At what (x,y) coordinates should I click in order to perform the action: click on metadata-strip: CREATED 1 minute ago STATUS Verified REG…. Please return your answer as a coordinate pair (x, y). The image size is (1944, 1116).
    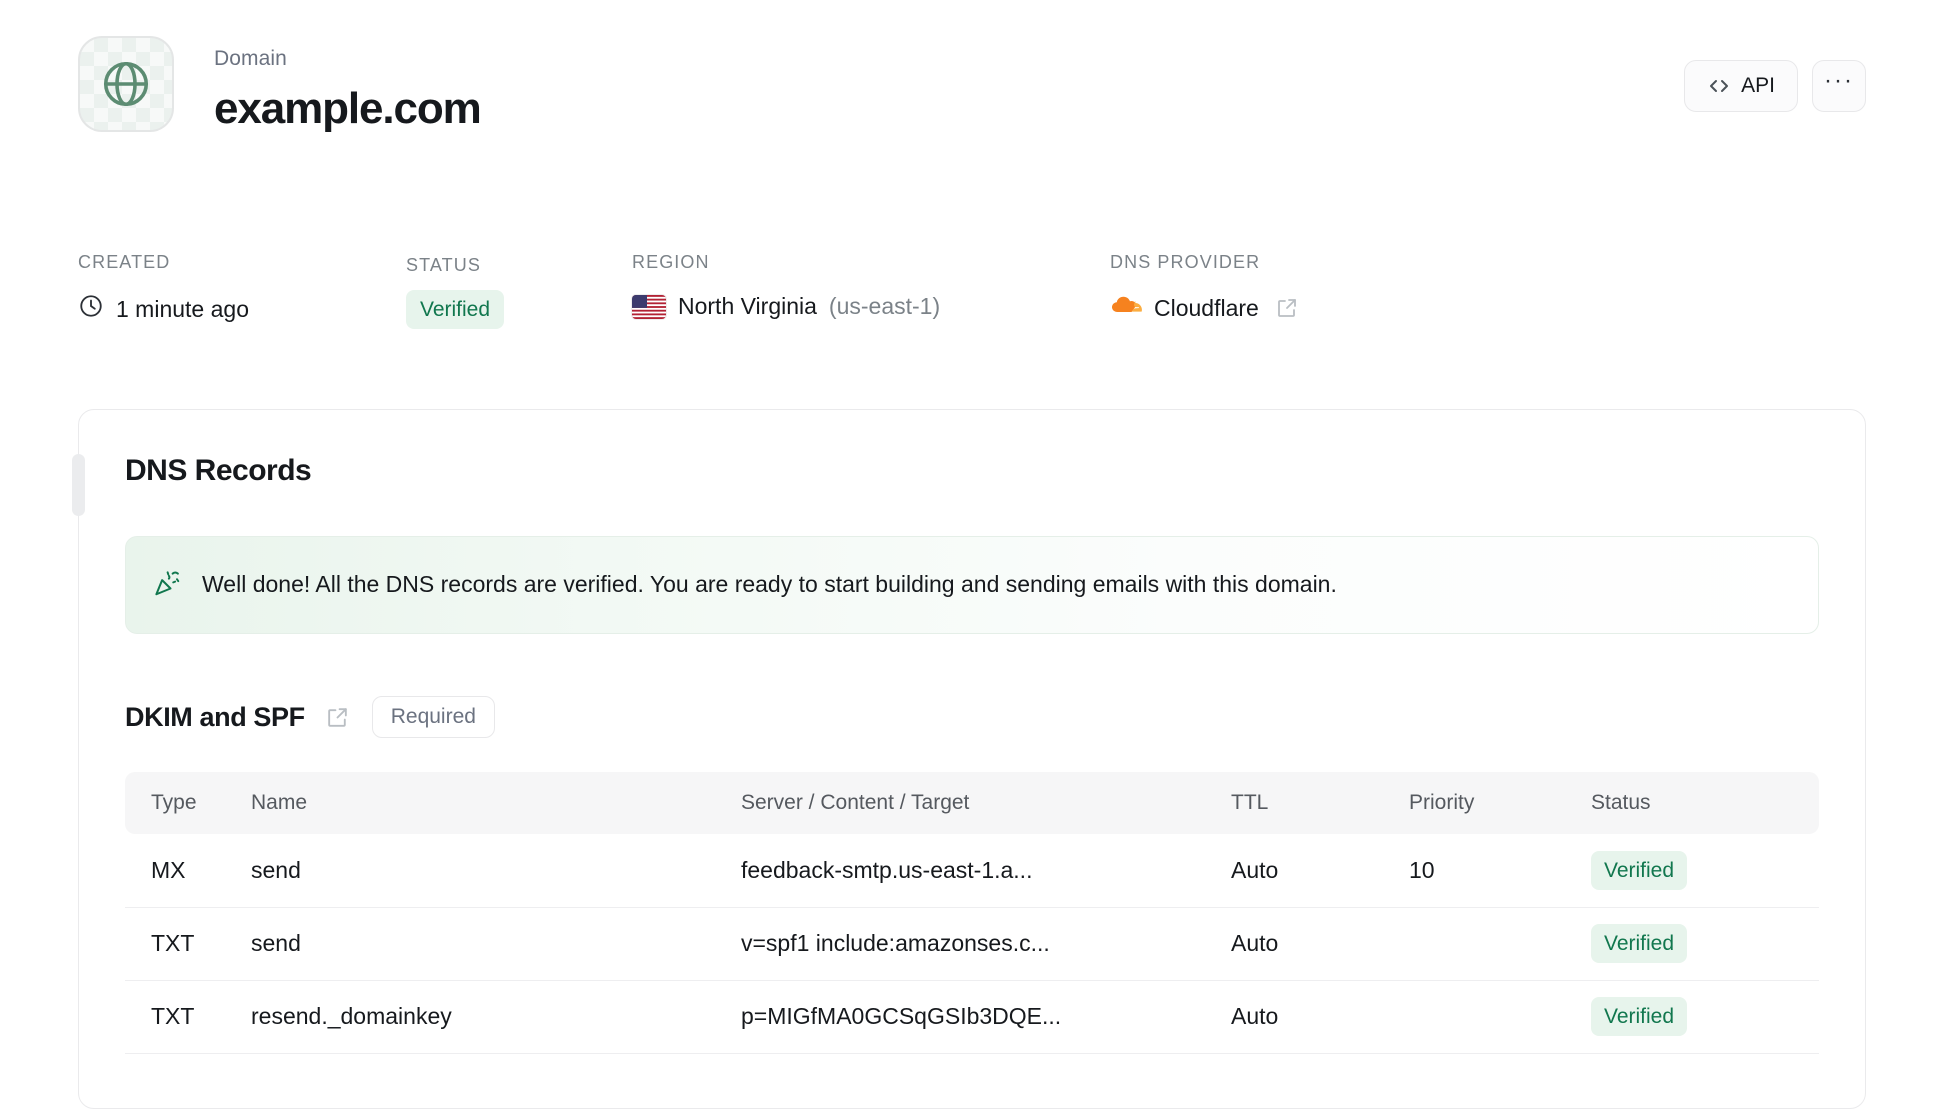
    Looking at the image, I should click on (972, 250).